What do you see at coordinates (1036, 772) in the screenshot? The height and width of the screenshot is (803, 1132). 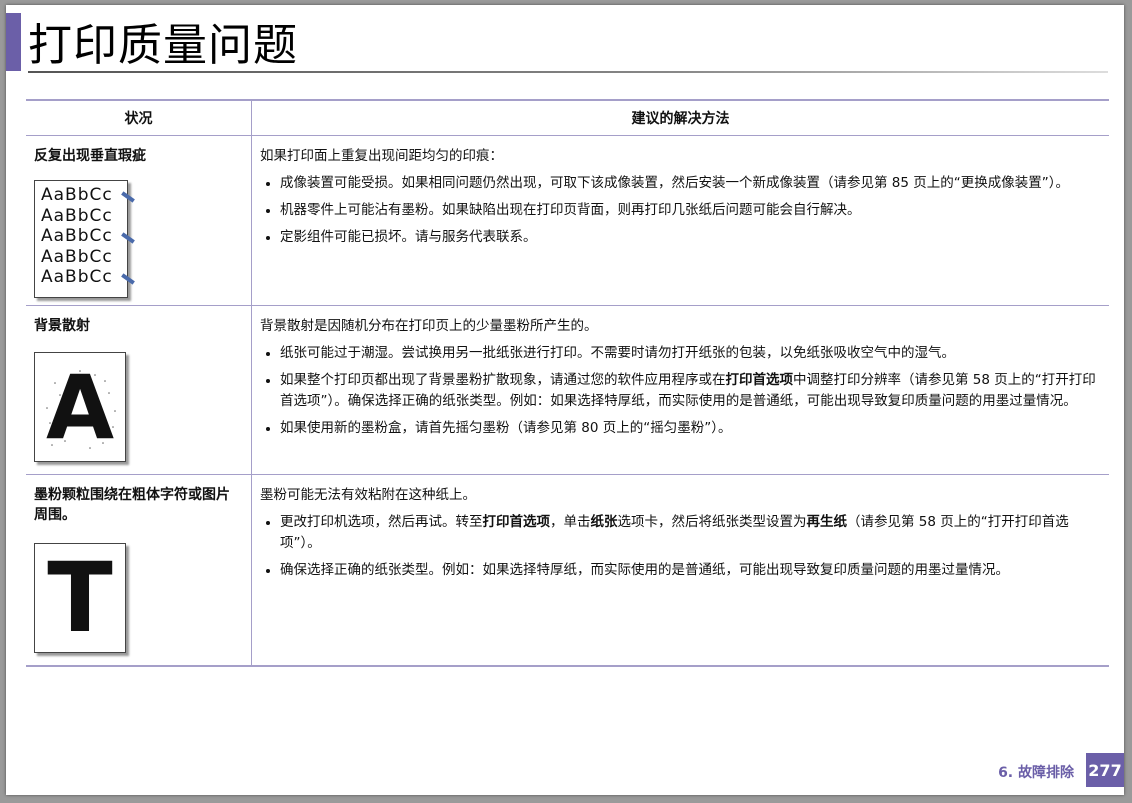 I see `footer-section-link: 6. 故障排除` at bounding box center [1036, 772].